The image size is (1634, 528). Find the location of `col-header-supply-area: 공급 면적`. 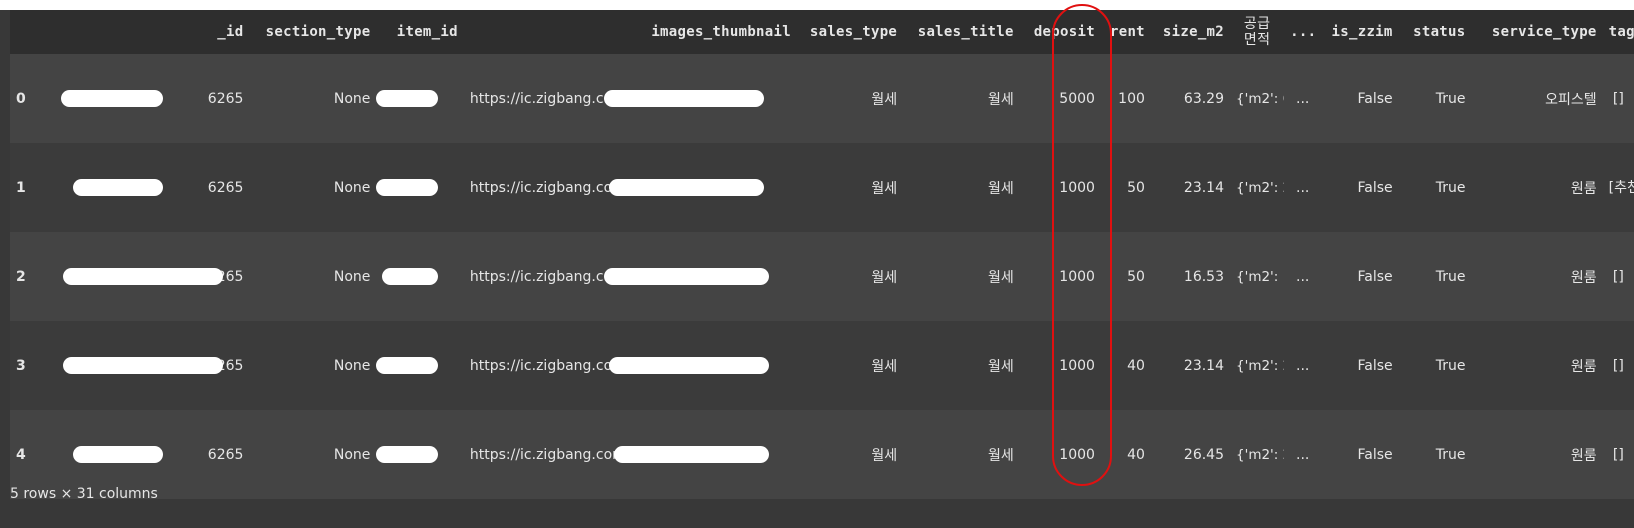

col-header-supply-area: 공급 면적 is located at coordinates (1257, 32).